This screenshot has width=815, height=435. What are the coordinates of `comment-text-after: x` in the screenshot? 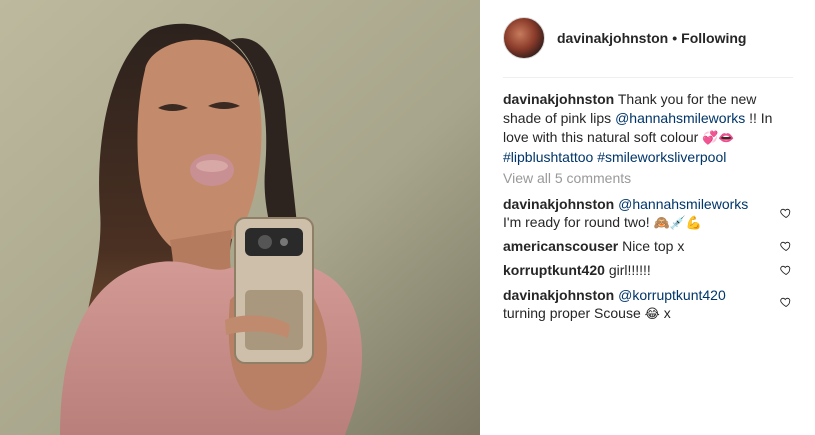 It's located at (665, 313).